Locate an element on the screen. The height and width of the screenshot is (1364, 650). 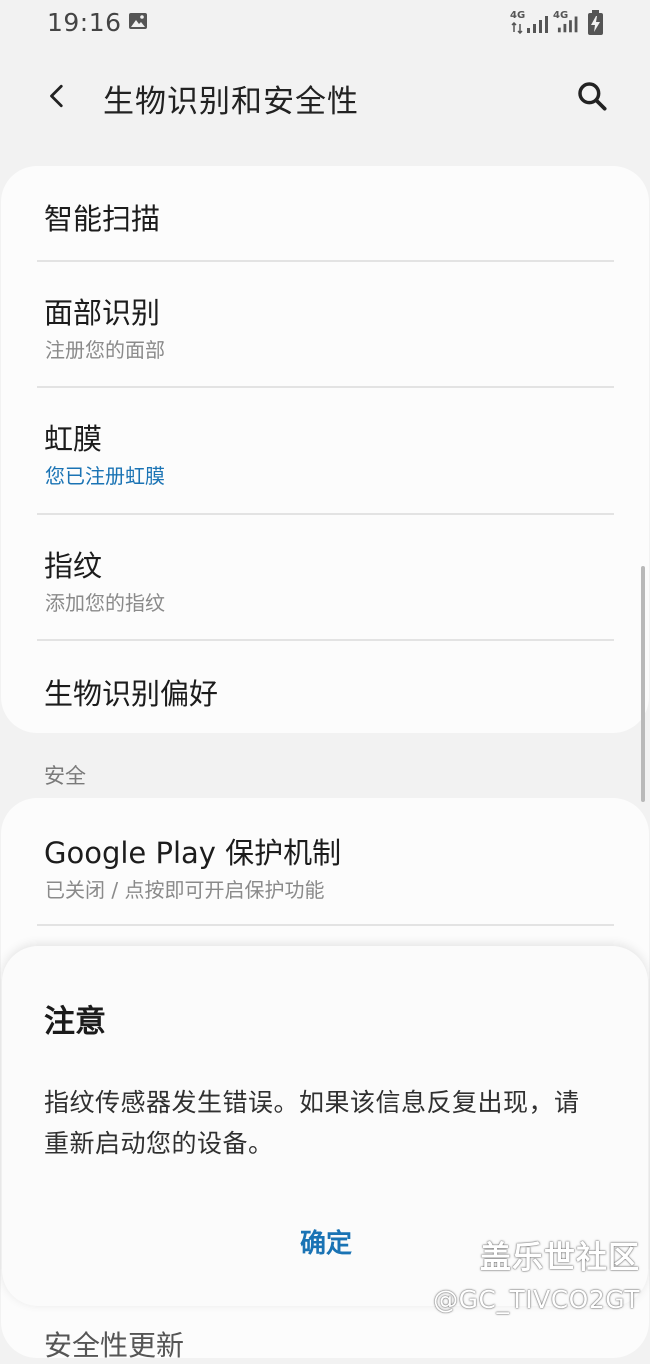
setting-item-title: 面部识别 is located at coordinates (102, 313).